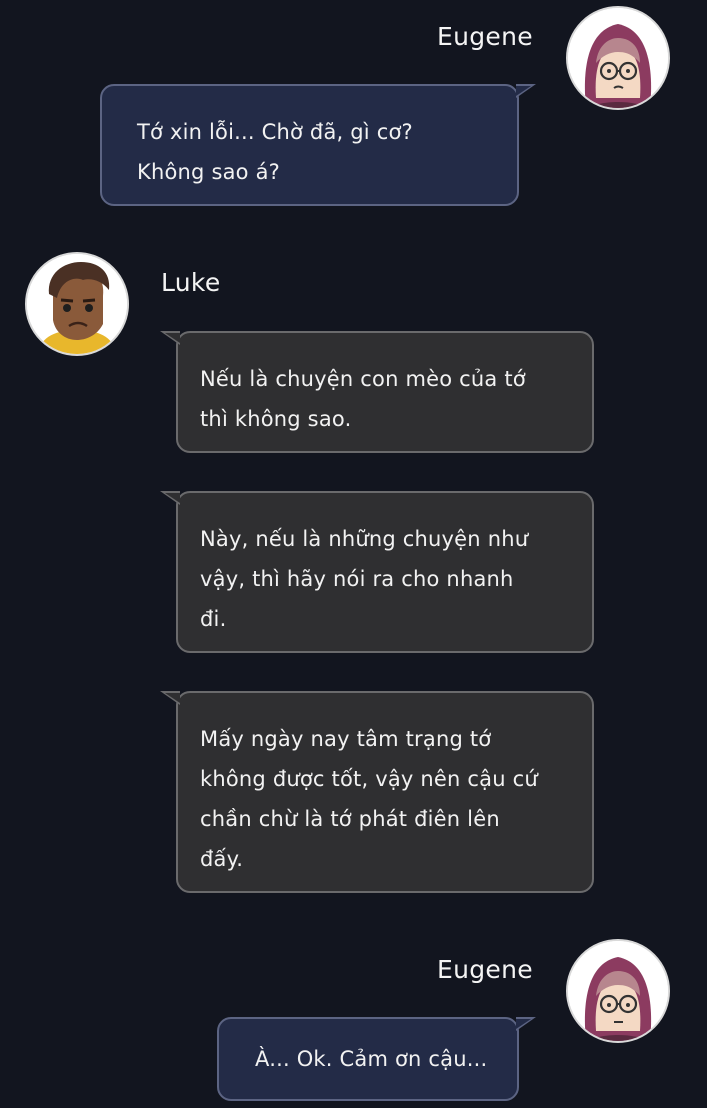 The height and width of the screenshot is (1108, 707). Describe the element at coordinates (363, 379) in the screenshot. I see `message-line: Nếu là chuyện con mèo của tớ` at that location.